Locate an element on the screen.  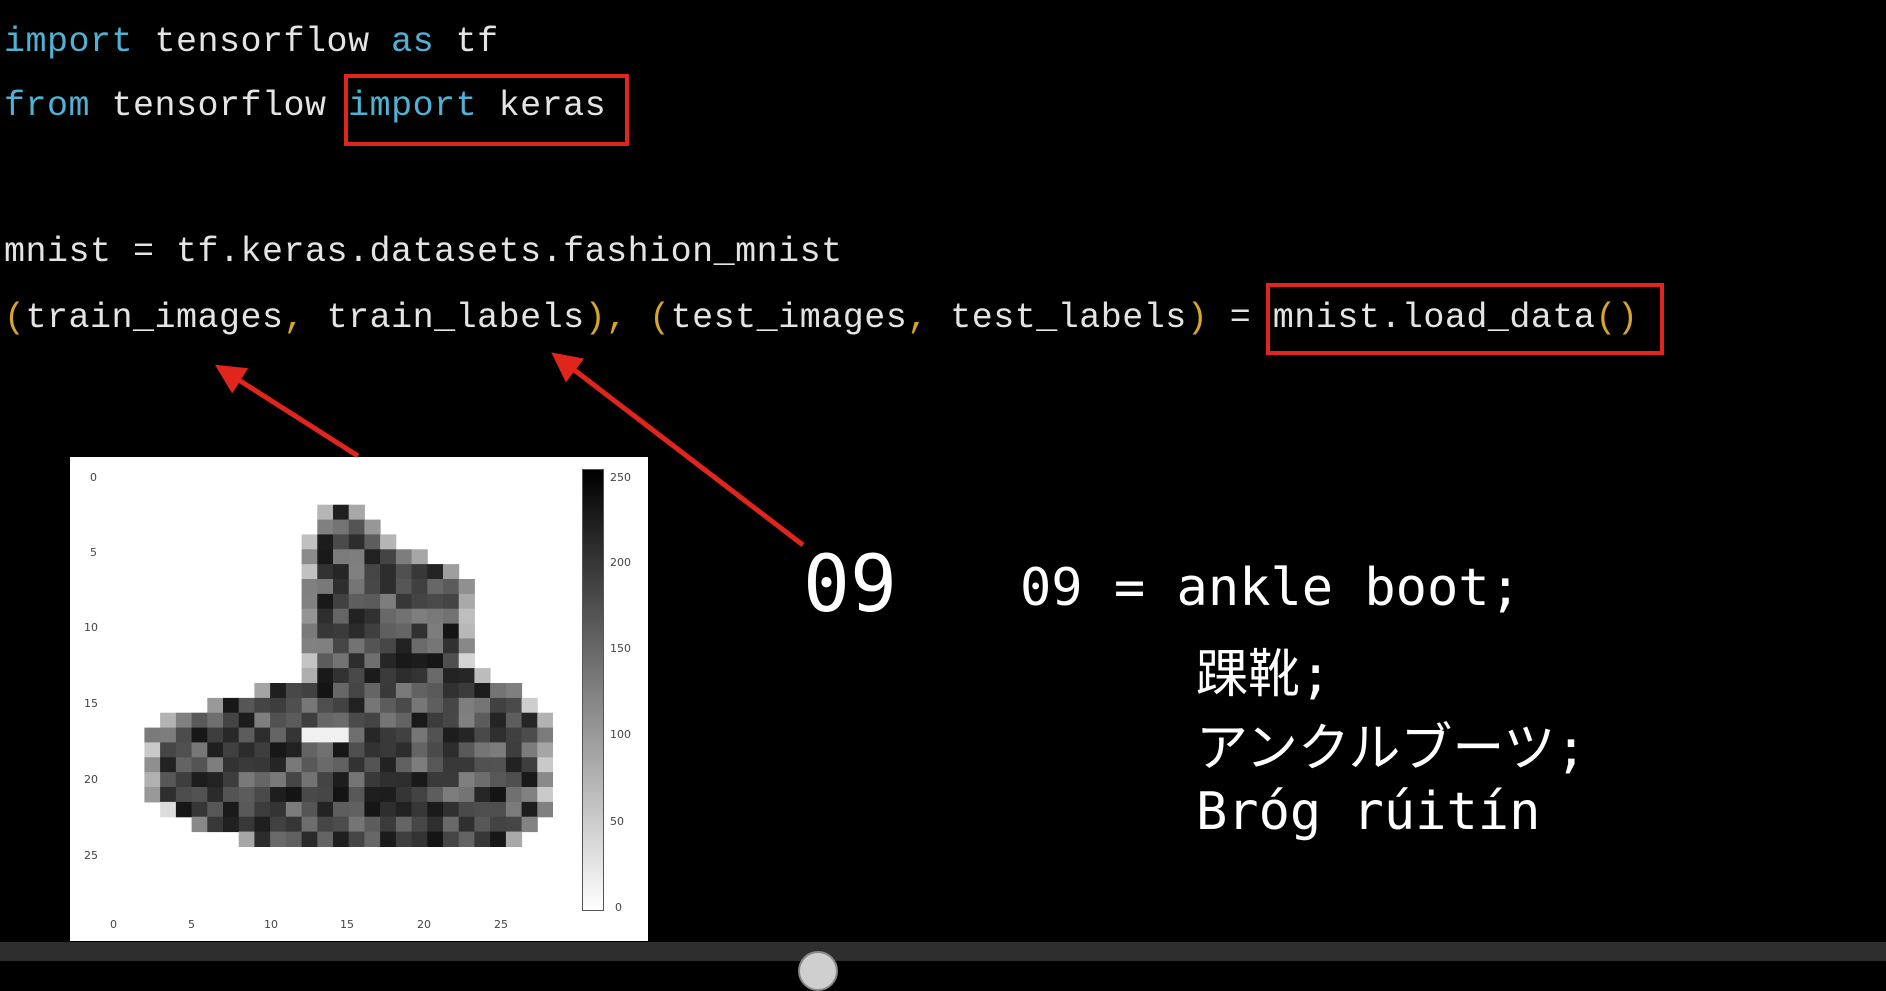
video-progress-bar is located at coordinates (943, 951).